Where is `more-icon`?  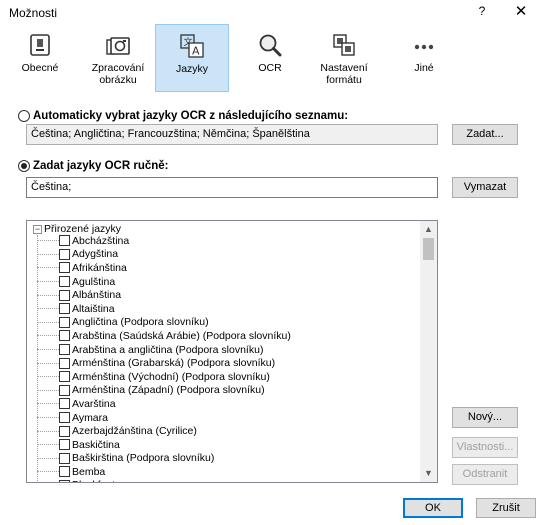
more-icon is located at coordinates (424, 47).